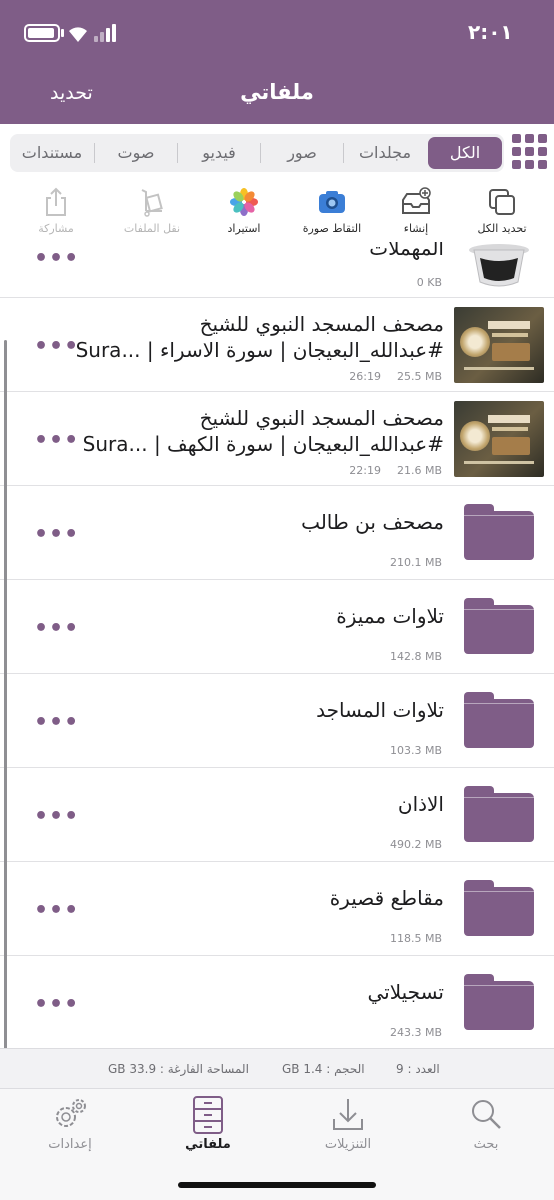 This screenshot has width=554, height=1200. Describe the element at coordinates (302, 153) in the screenshot. I see `tab-photos: صور` at that location.